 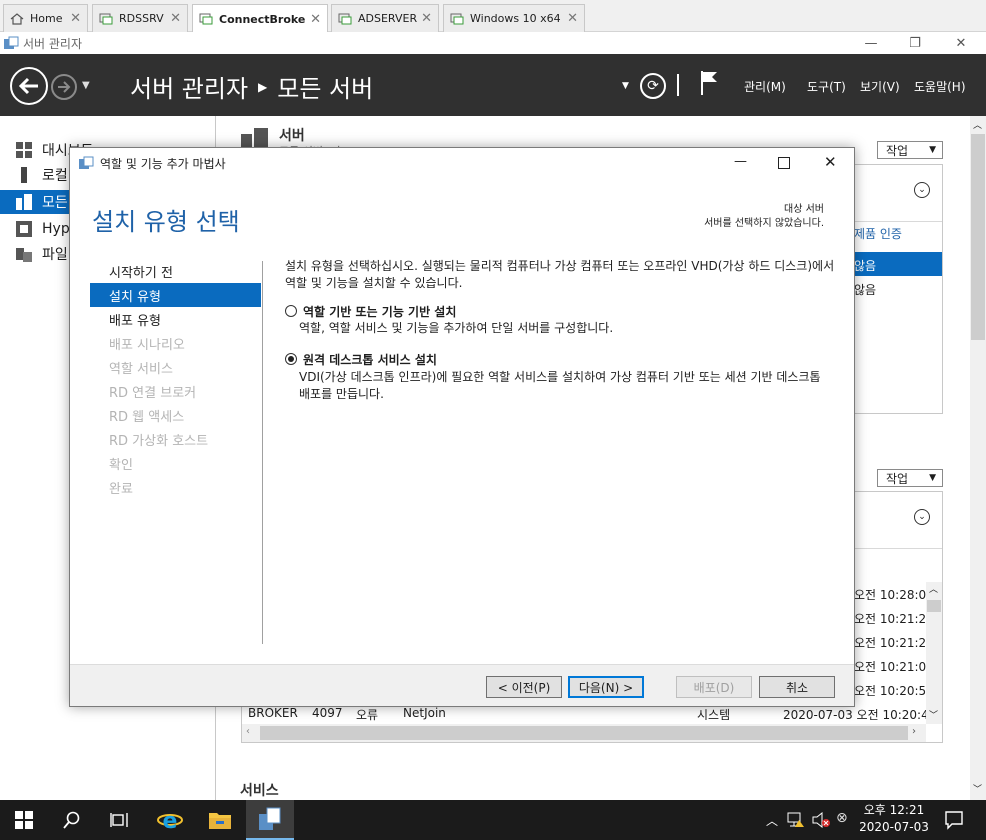 I want to click on event-time: 오전 10:28:02, so click(x=894, y=595).